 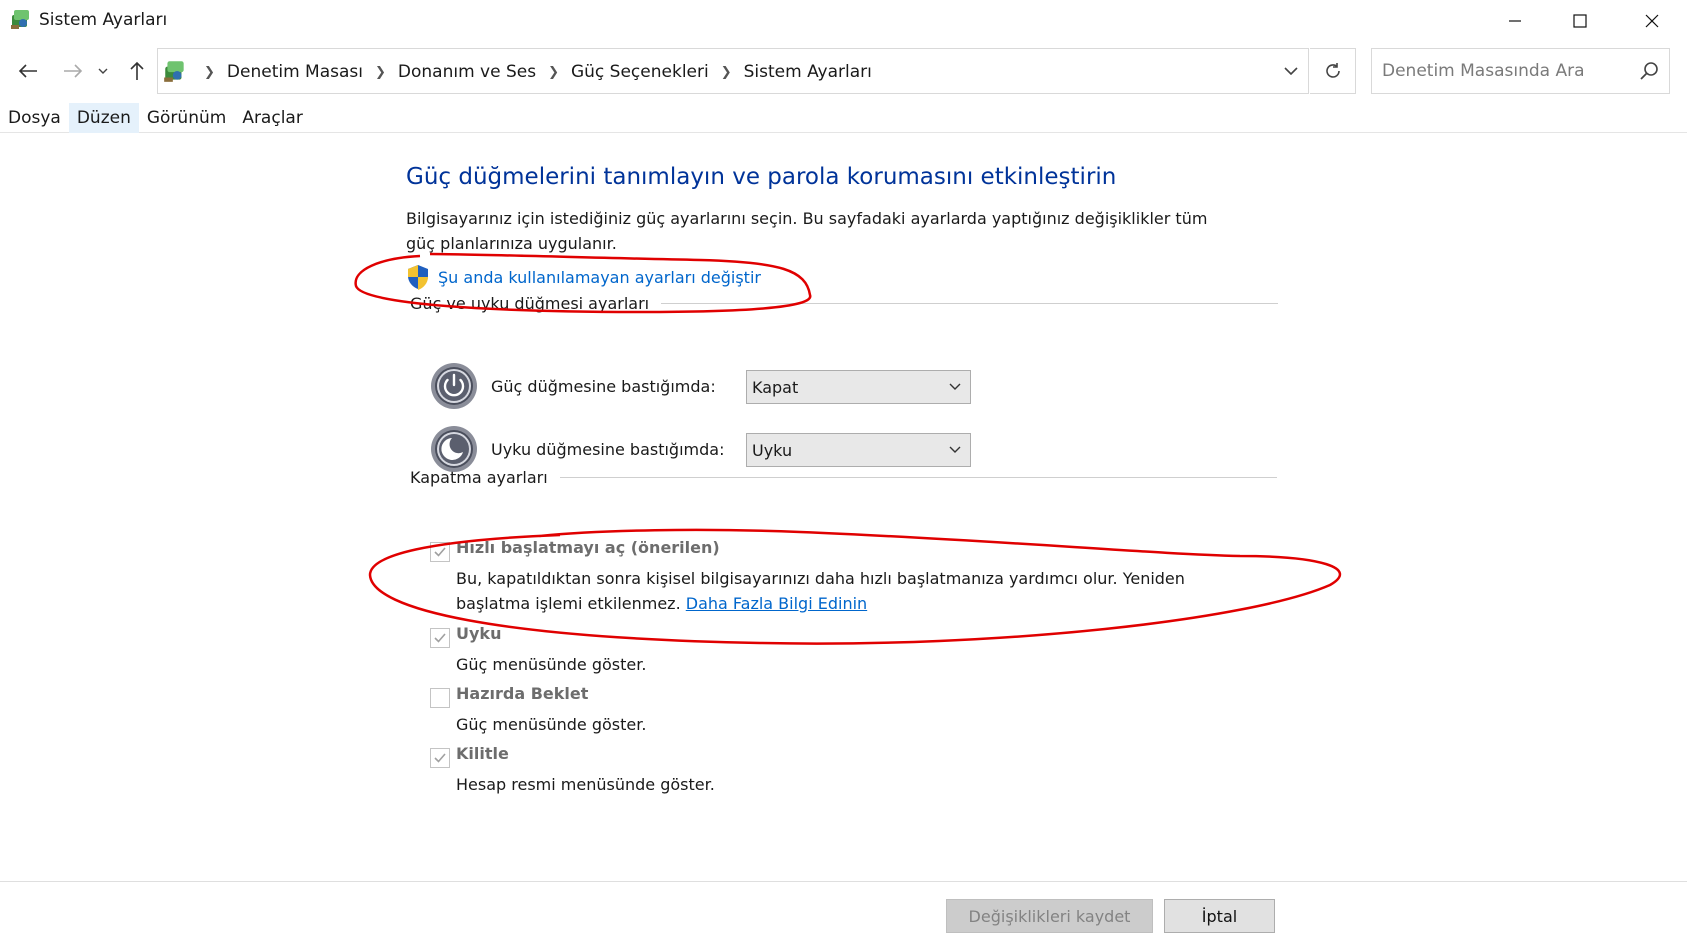 I want to click on arrow-right-icon, so click(x=73, y=71).